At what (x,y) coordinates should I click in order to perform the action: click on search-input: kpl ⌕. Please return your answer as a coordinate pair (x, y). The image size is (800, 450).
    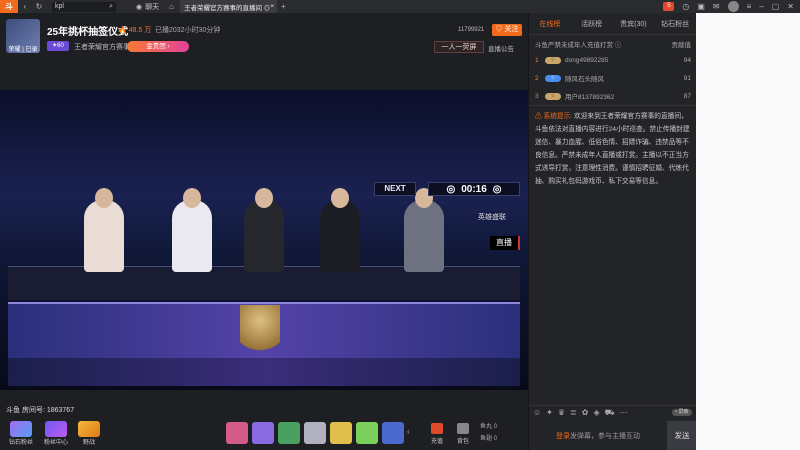
    Looking at the image, I should click on (84, 6).